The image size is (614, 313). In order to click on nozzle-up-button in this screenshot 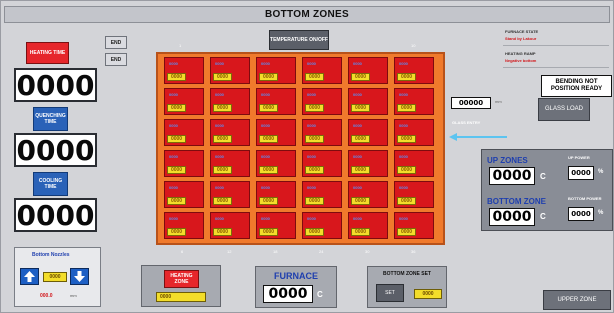, I will do `click(29, 276)`.